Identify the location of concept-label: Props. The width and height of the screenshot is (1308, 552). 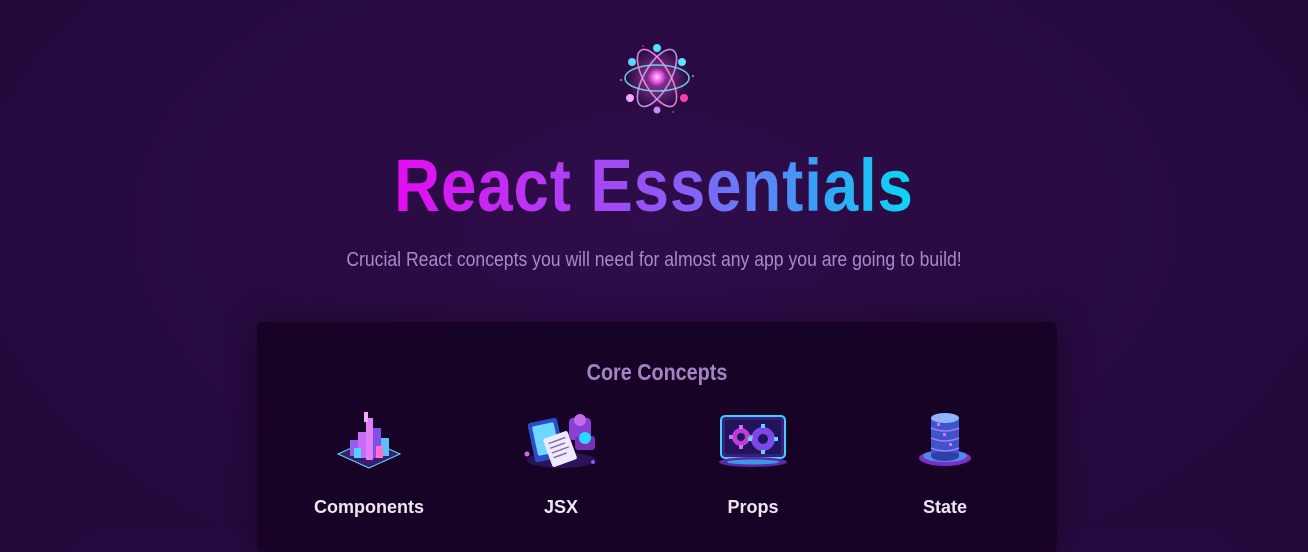
(753, 507).